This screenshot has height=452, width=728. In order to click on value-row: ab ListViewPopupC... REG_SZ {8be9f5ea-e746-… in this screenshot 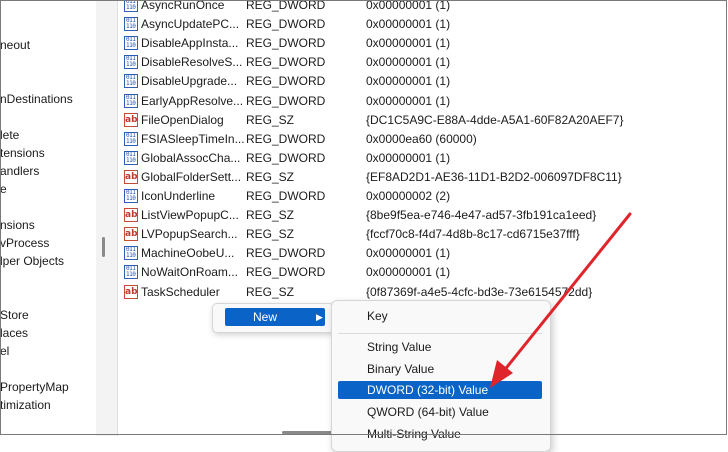, I will do `click(423, 215)`.